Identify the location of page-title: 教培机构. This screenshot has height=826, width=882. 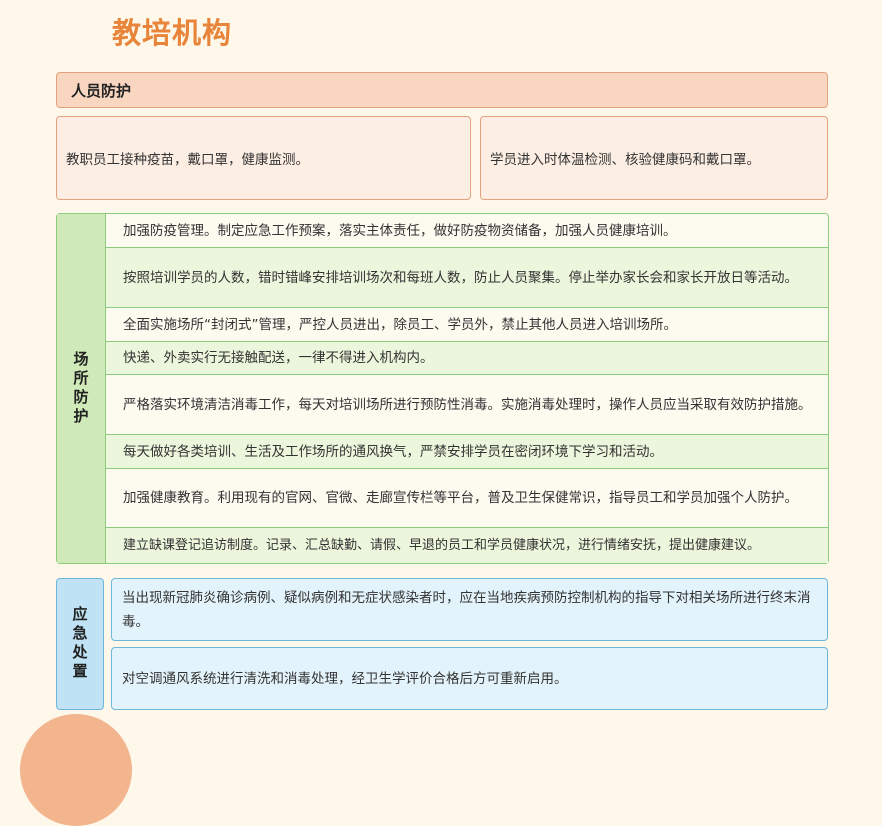
(172, 33).